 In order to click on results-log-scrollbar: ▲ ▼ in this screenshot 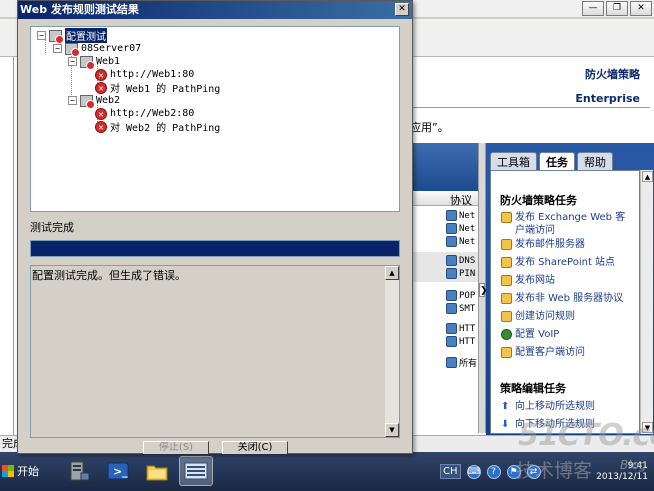, I will do `click(392, 351)`.